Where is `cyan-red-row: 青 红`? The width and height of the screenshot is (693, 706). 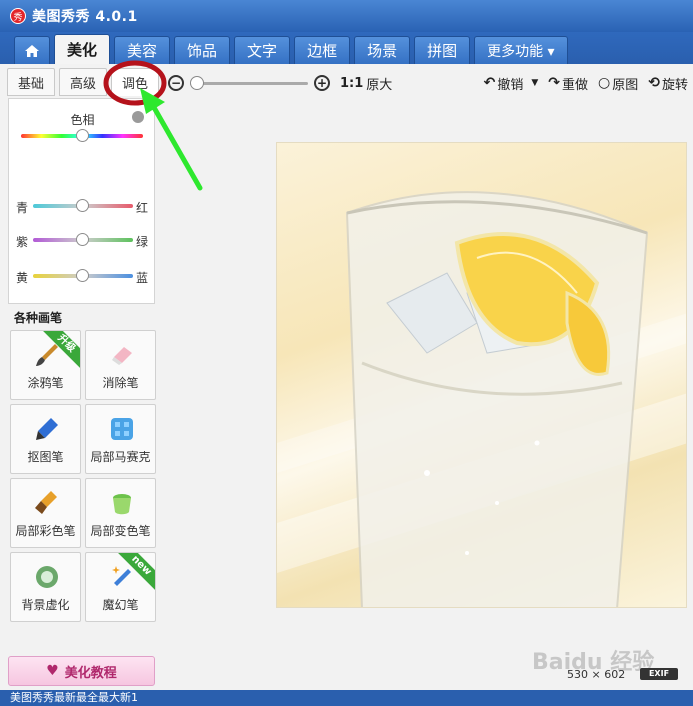 cyan-red-row: 青 红 is located at coordinates (82, 207).